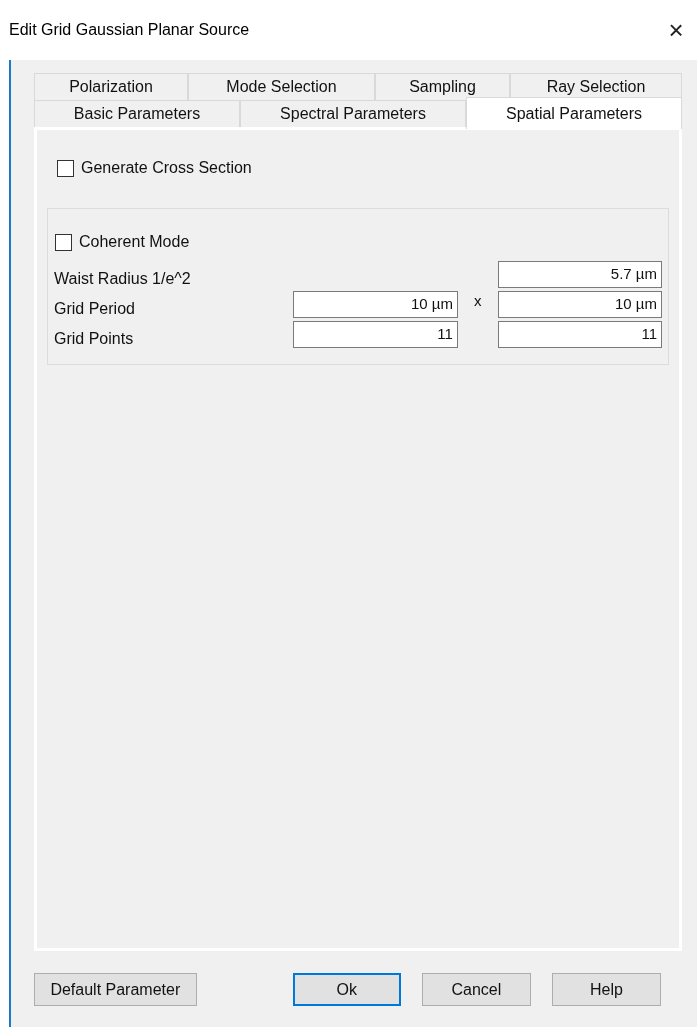 The height and width of the screenshot is (1027, 697). Describe the element at coordinates (579, 274) in the screenshot. I see `input-field: 5.7 µm` at that location.